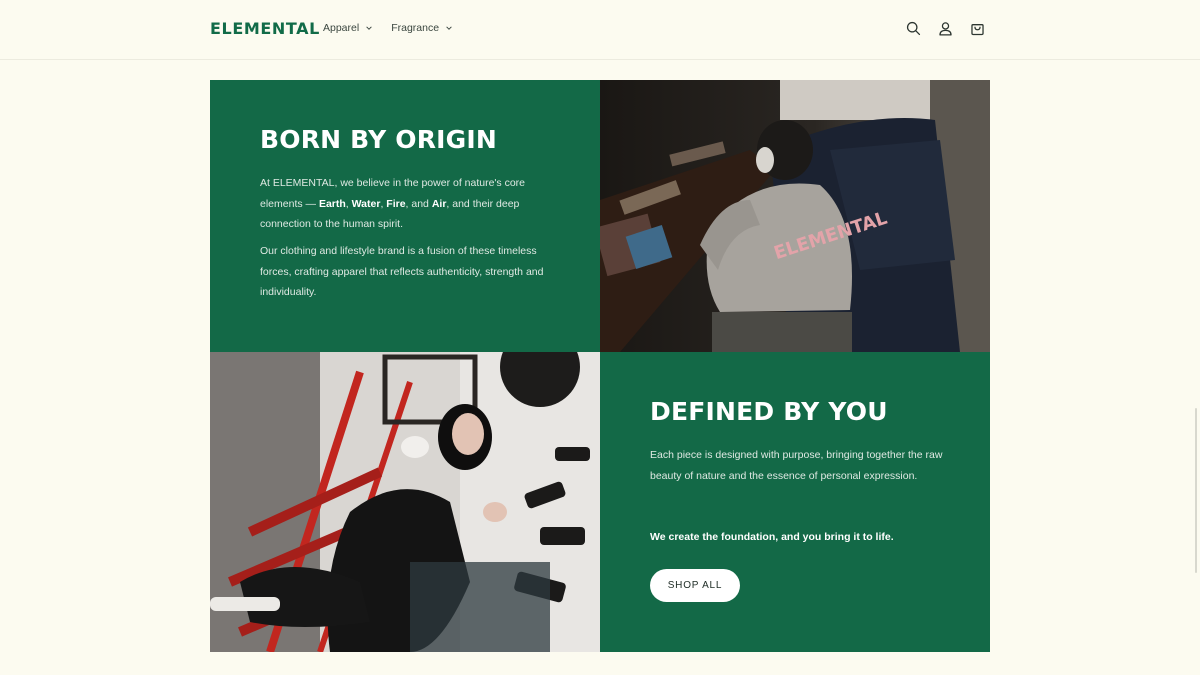  What do you see at coordinates (388, 28) in the screenshot?
I see `main-nav: Apparel Fragrance` at bounding box center [388, 28].